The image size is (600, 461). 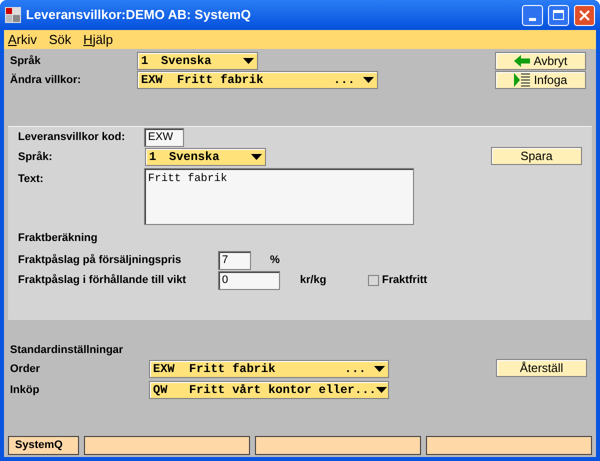 What do you see at coordinates (58, 238) in the screenshot?
I see `section-heading: Fraktberäkning` at bounding box center [58, 238].